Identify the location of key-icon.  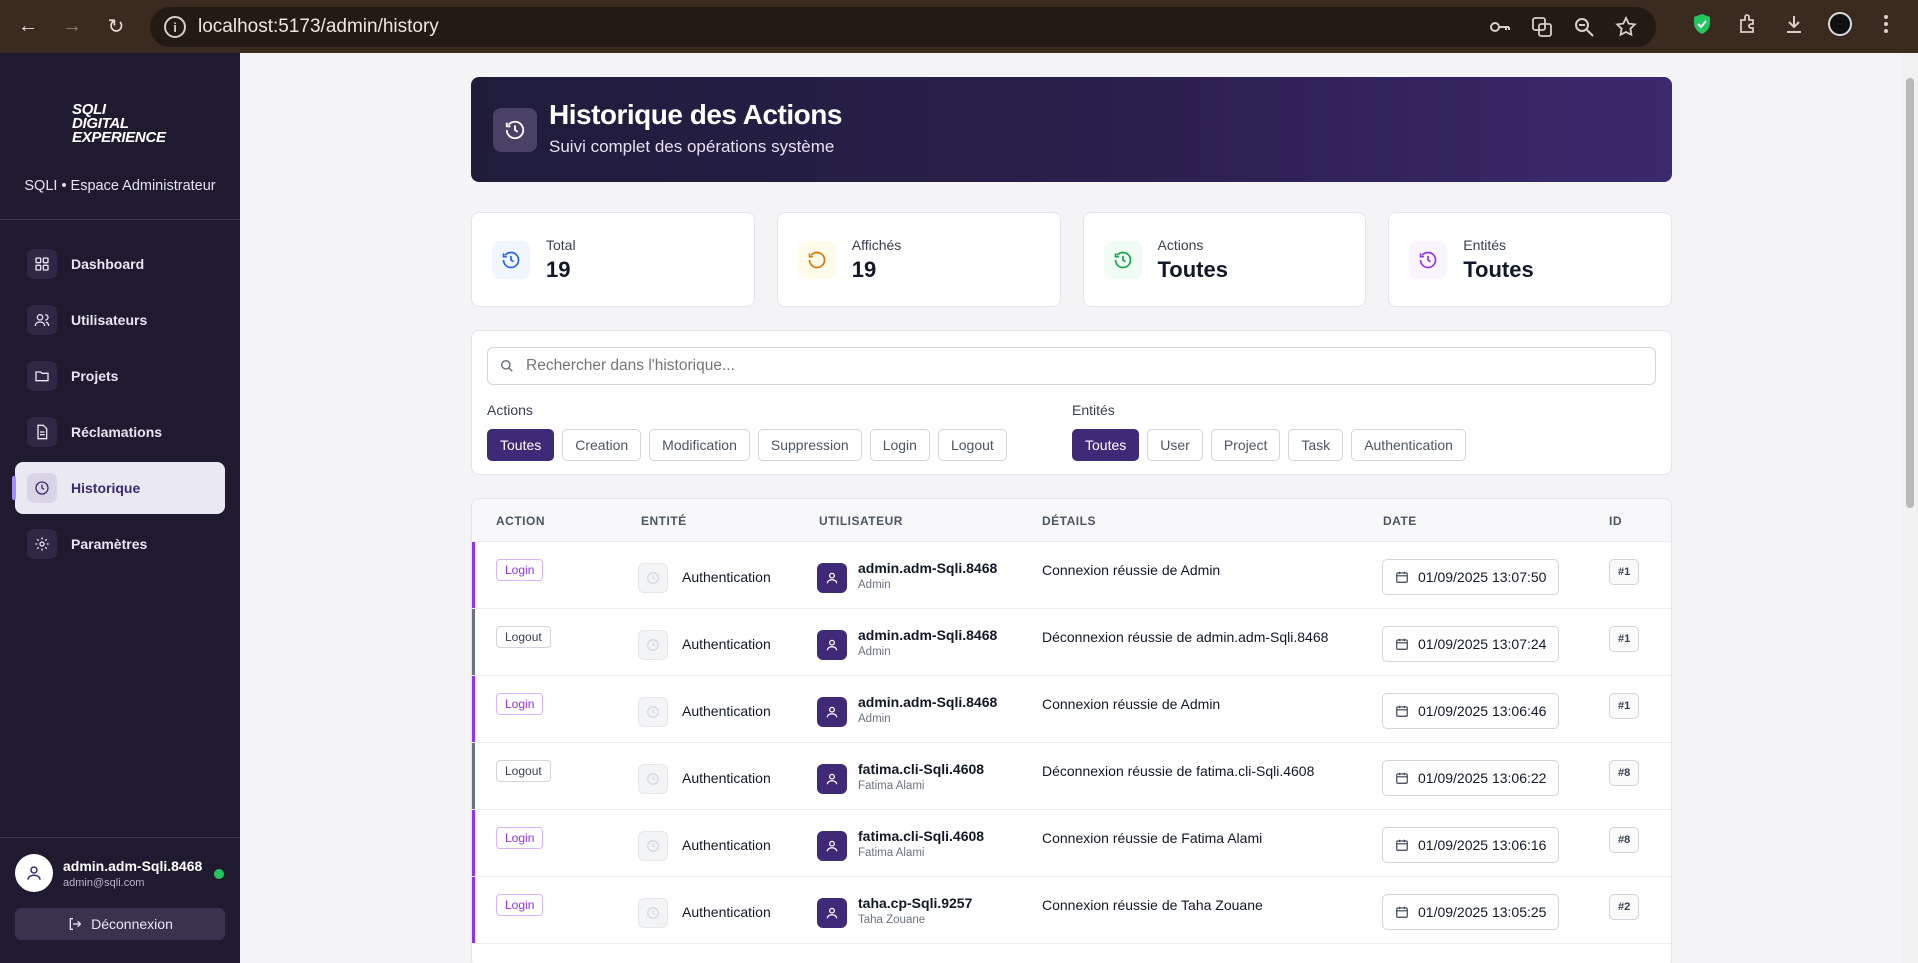
(1500, 27).